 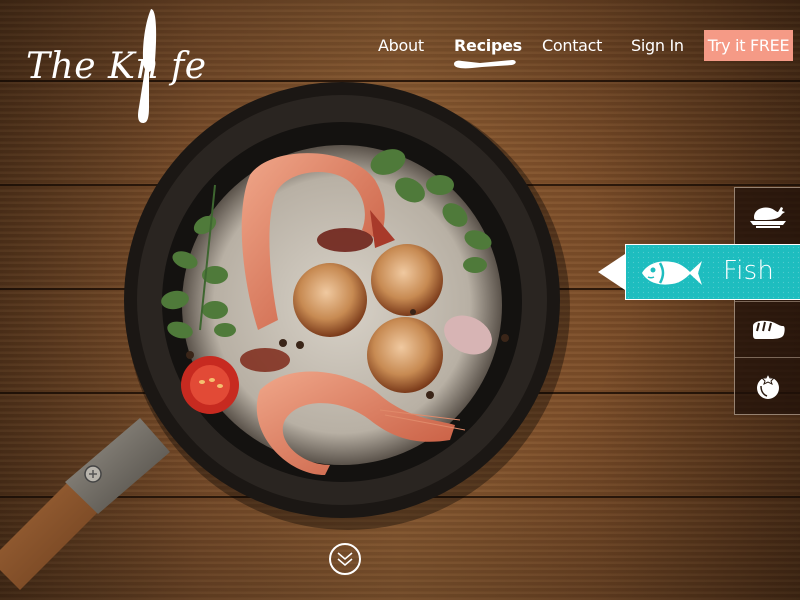 I want to click on nav-about: About, so click(x=401, y=45).